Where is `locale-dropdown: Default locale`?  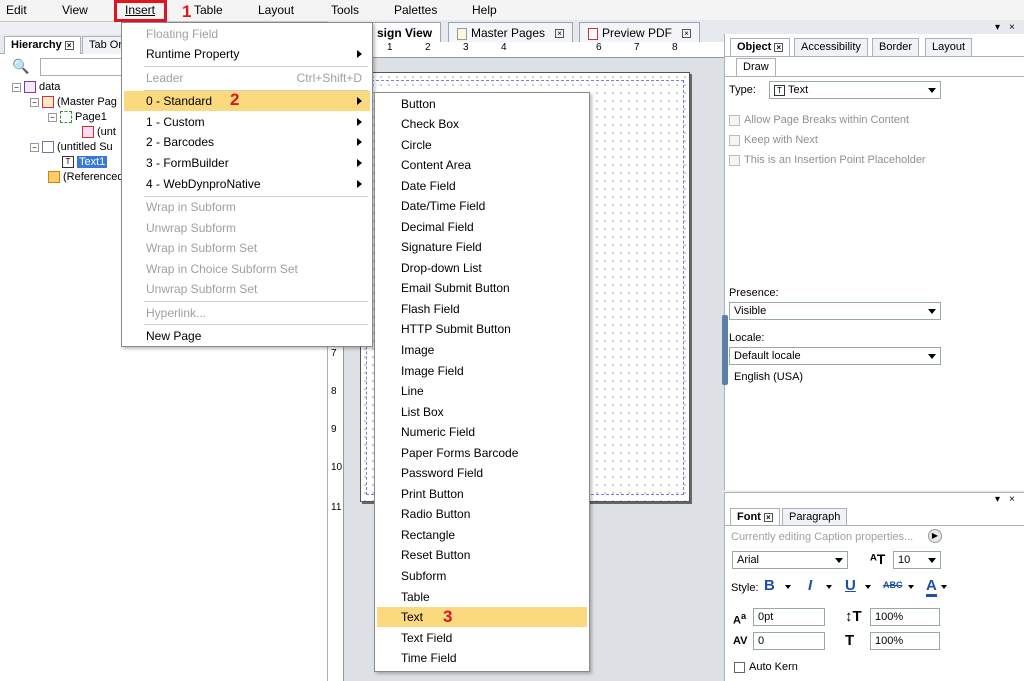 locale-dropdown: Default locale is located at coordinates (835, 356).